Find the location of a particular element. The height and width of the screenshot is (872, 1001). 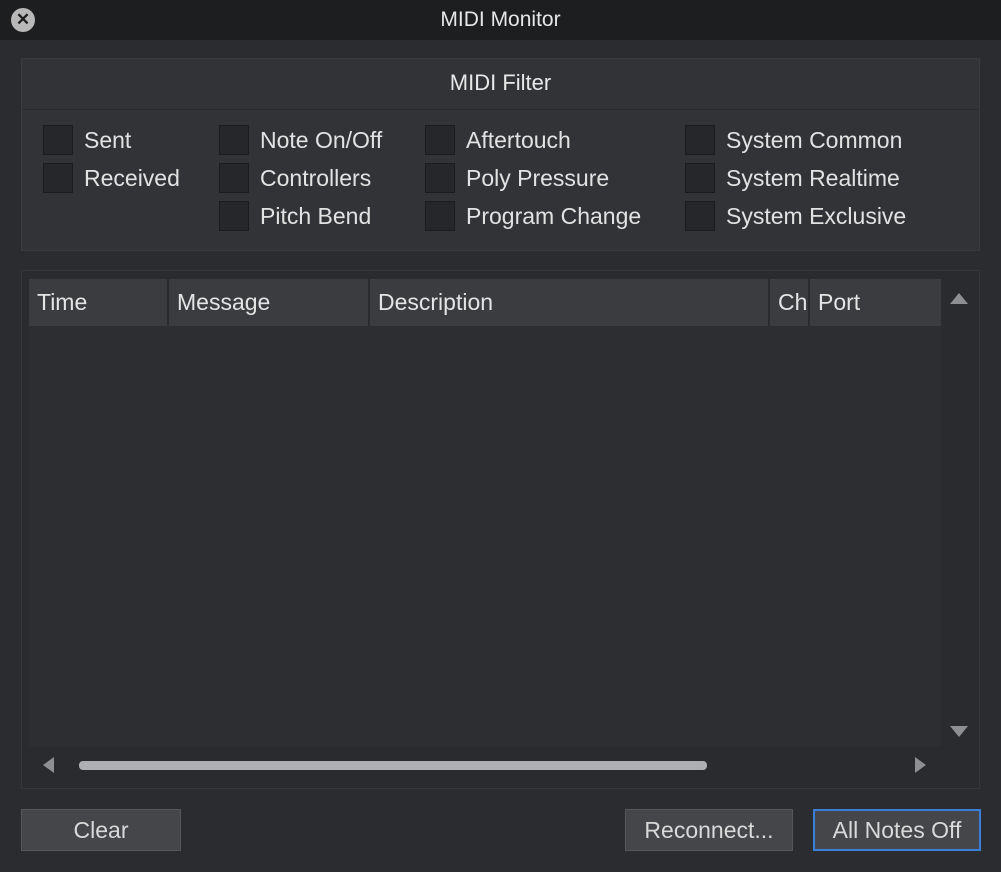

filter-note-on-off: Note On/Off is located at coordinates (300, 140).